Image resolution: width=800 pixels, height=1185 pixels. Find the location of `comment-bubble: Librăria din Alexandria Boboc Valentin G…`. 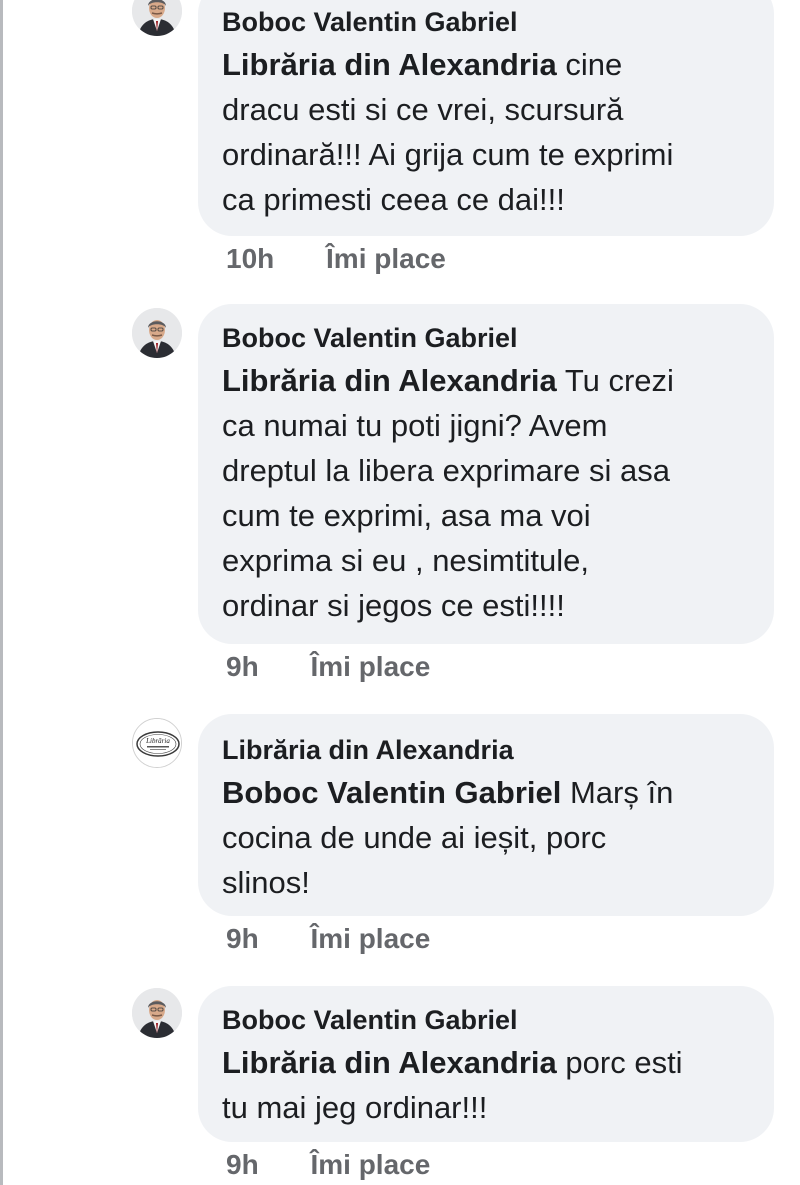

comment-bubble: Librăria din Alexandria Boboc Valentin G… is located at coordinates (486, 815).